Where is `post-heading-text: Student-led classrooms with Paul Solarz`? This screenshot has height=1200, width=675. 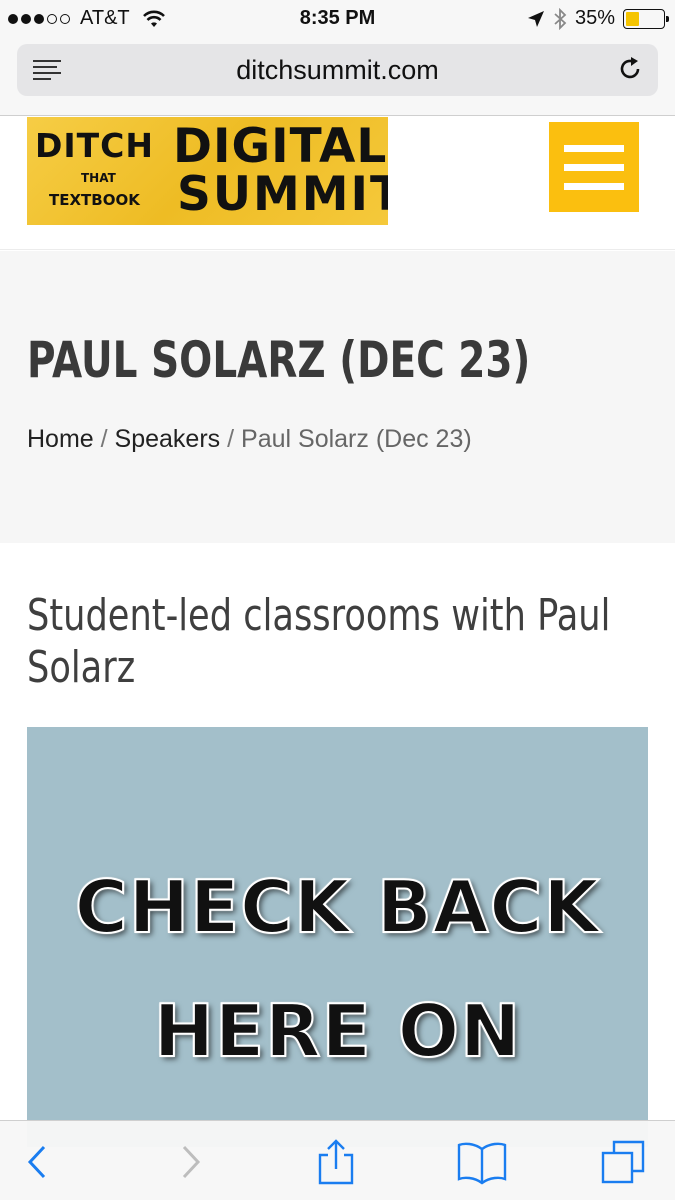 post-heading-text: Student-led classrooms with Paul Solarz is located at coordinates (319, 641).